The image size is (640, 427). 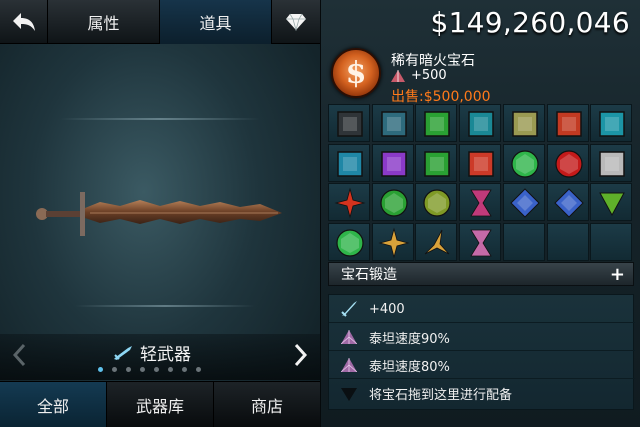 What do you see at coordinates (159, 214) in the screenshot?
I see `weapon-image` at bounding box center [159, 214].